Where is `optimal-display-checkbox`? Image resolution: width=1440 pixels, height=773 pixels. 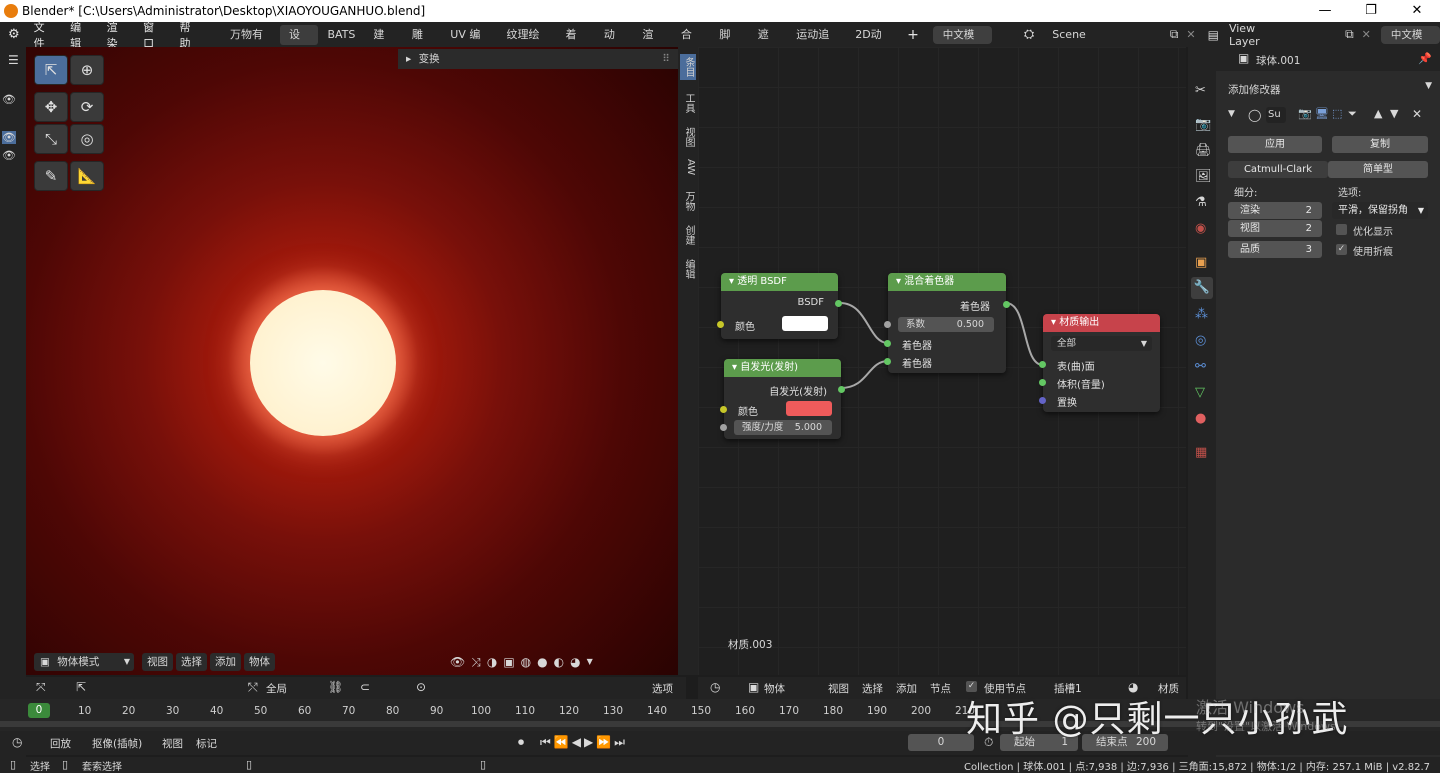
optimal-display-checkbox is located at coordinates (1341, 229).